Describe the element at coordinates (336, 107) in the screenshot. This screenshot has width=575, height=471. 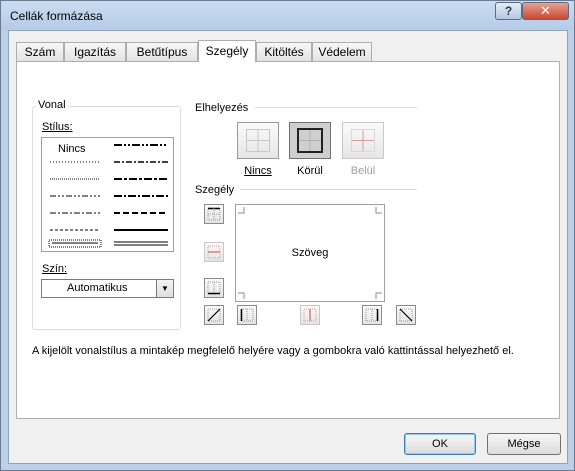
I see `elhelyezes-separator` at that location.